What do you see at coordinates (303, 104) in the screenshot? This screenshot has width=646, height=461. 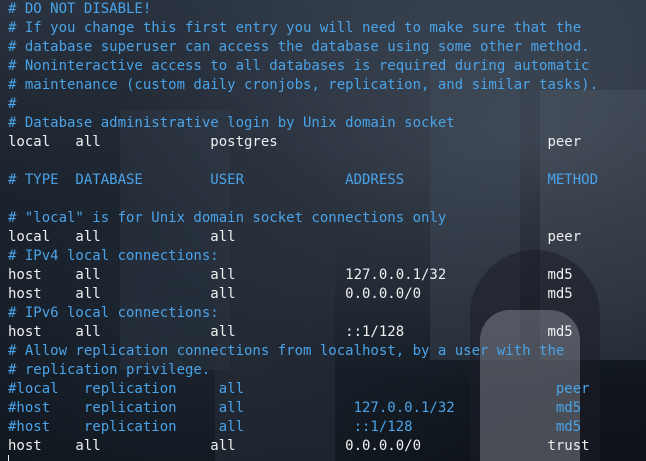 I see `comment-line: #` at bounding box center [303, 104].